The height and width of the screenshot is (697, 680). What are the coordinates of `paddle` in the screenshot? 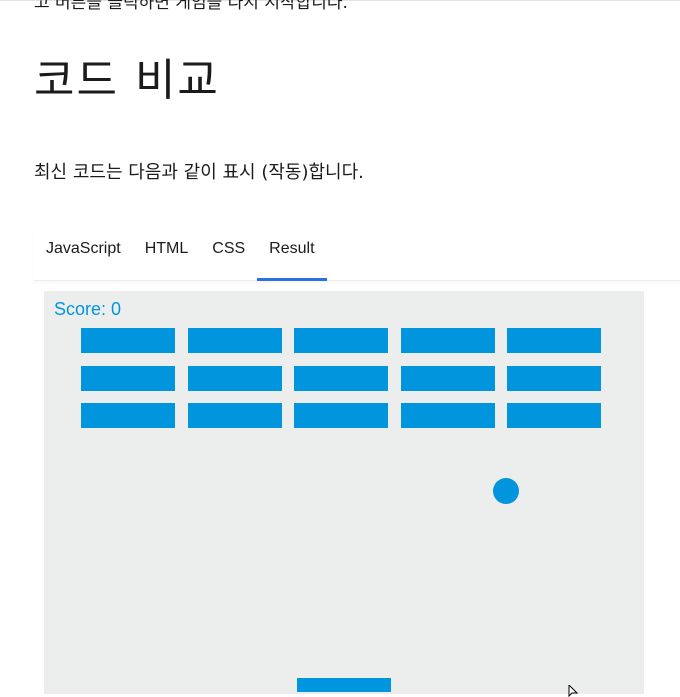 It's located at (344, 685).